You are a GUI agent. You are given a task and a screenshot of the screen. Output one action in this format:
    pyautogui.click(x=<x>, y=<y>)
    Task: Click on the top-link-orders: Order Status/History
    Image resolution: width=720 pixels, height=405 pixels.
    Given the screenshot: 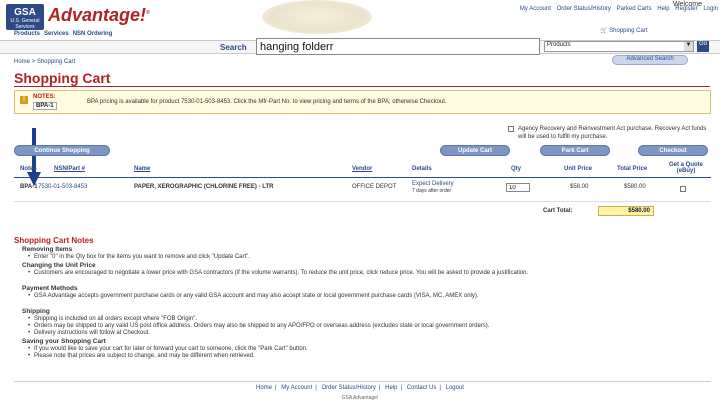 What is the action you would take?
    pyautogui.click(x=584, y=9)
    